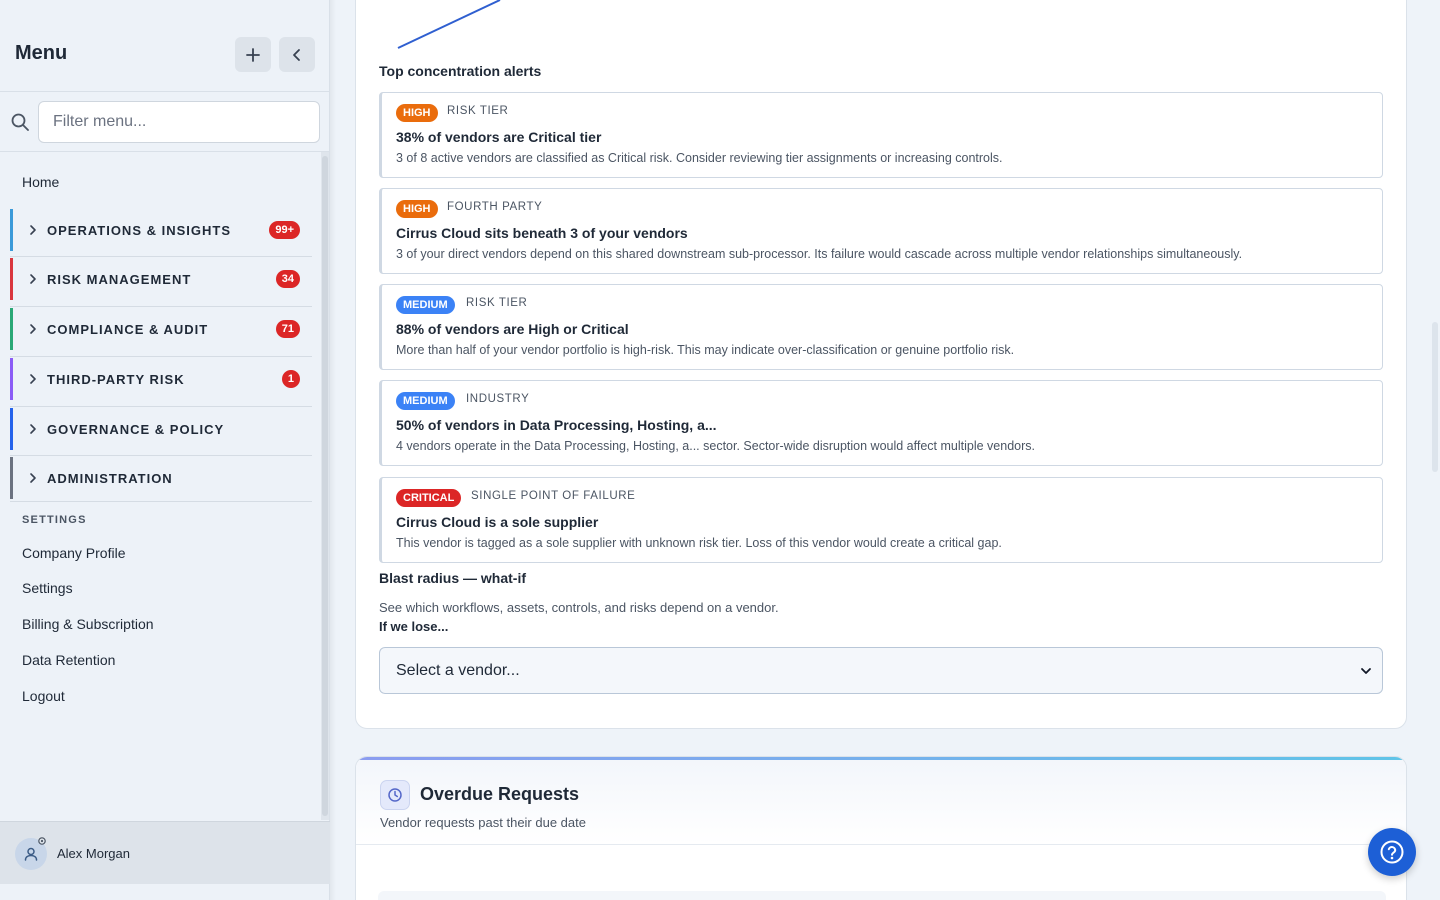 The image size is (1440, 900). What do you see at coordinates (284, 230) in the screenshot?
I see `count-badge: 99+` at bounding box center [284, 230].